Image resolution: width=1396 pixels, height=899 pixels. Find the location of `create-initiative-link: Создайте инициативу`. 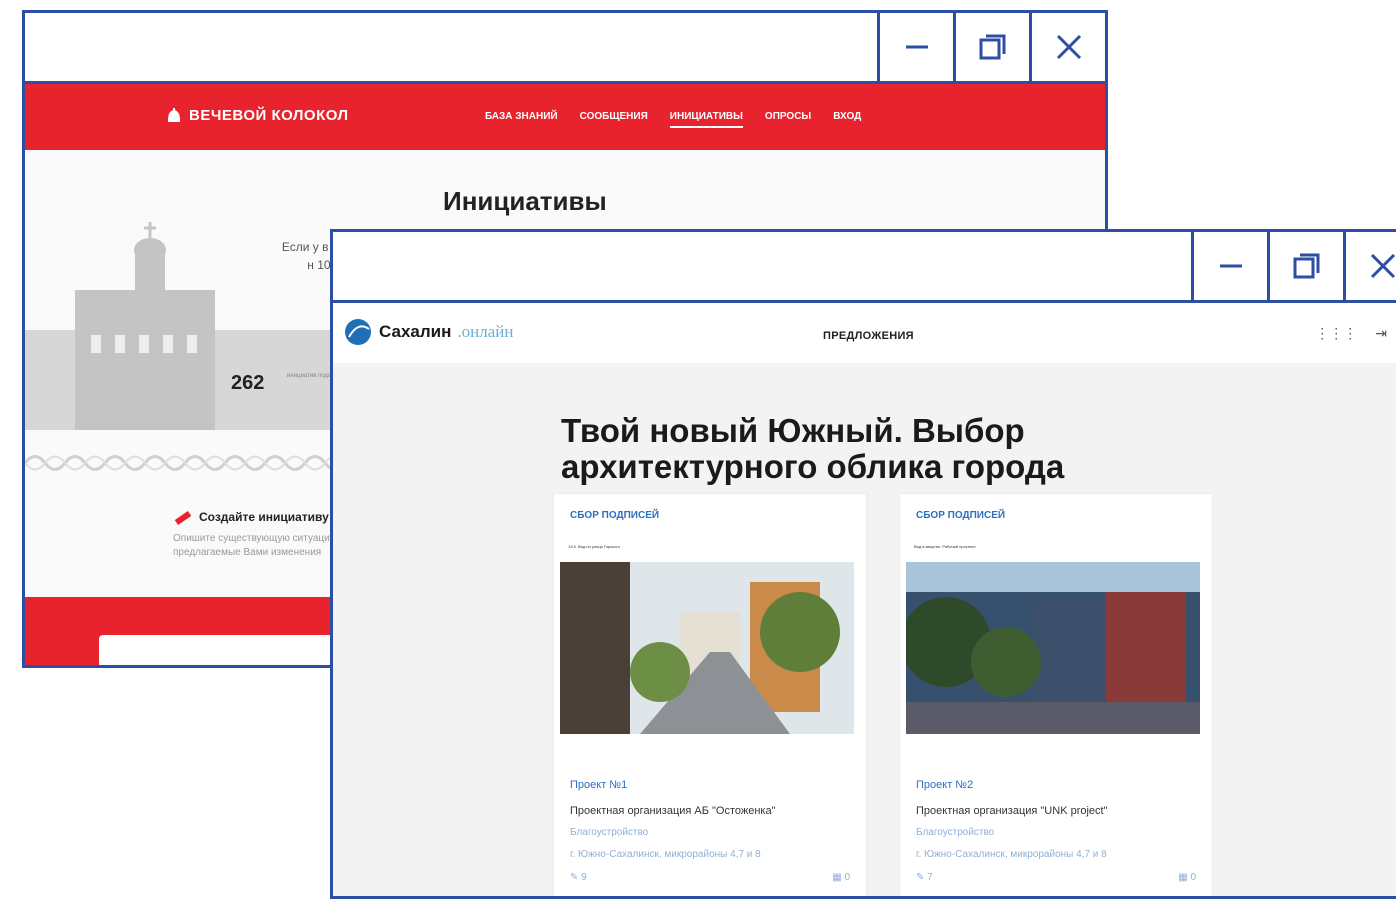

create-initiative-link: Создайте инициативу is located at coordinates (251, 517).